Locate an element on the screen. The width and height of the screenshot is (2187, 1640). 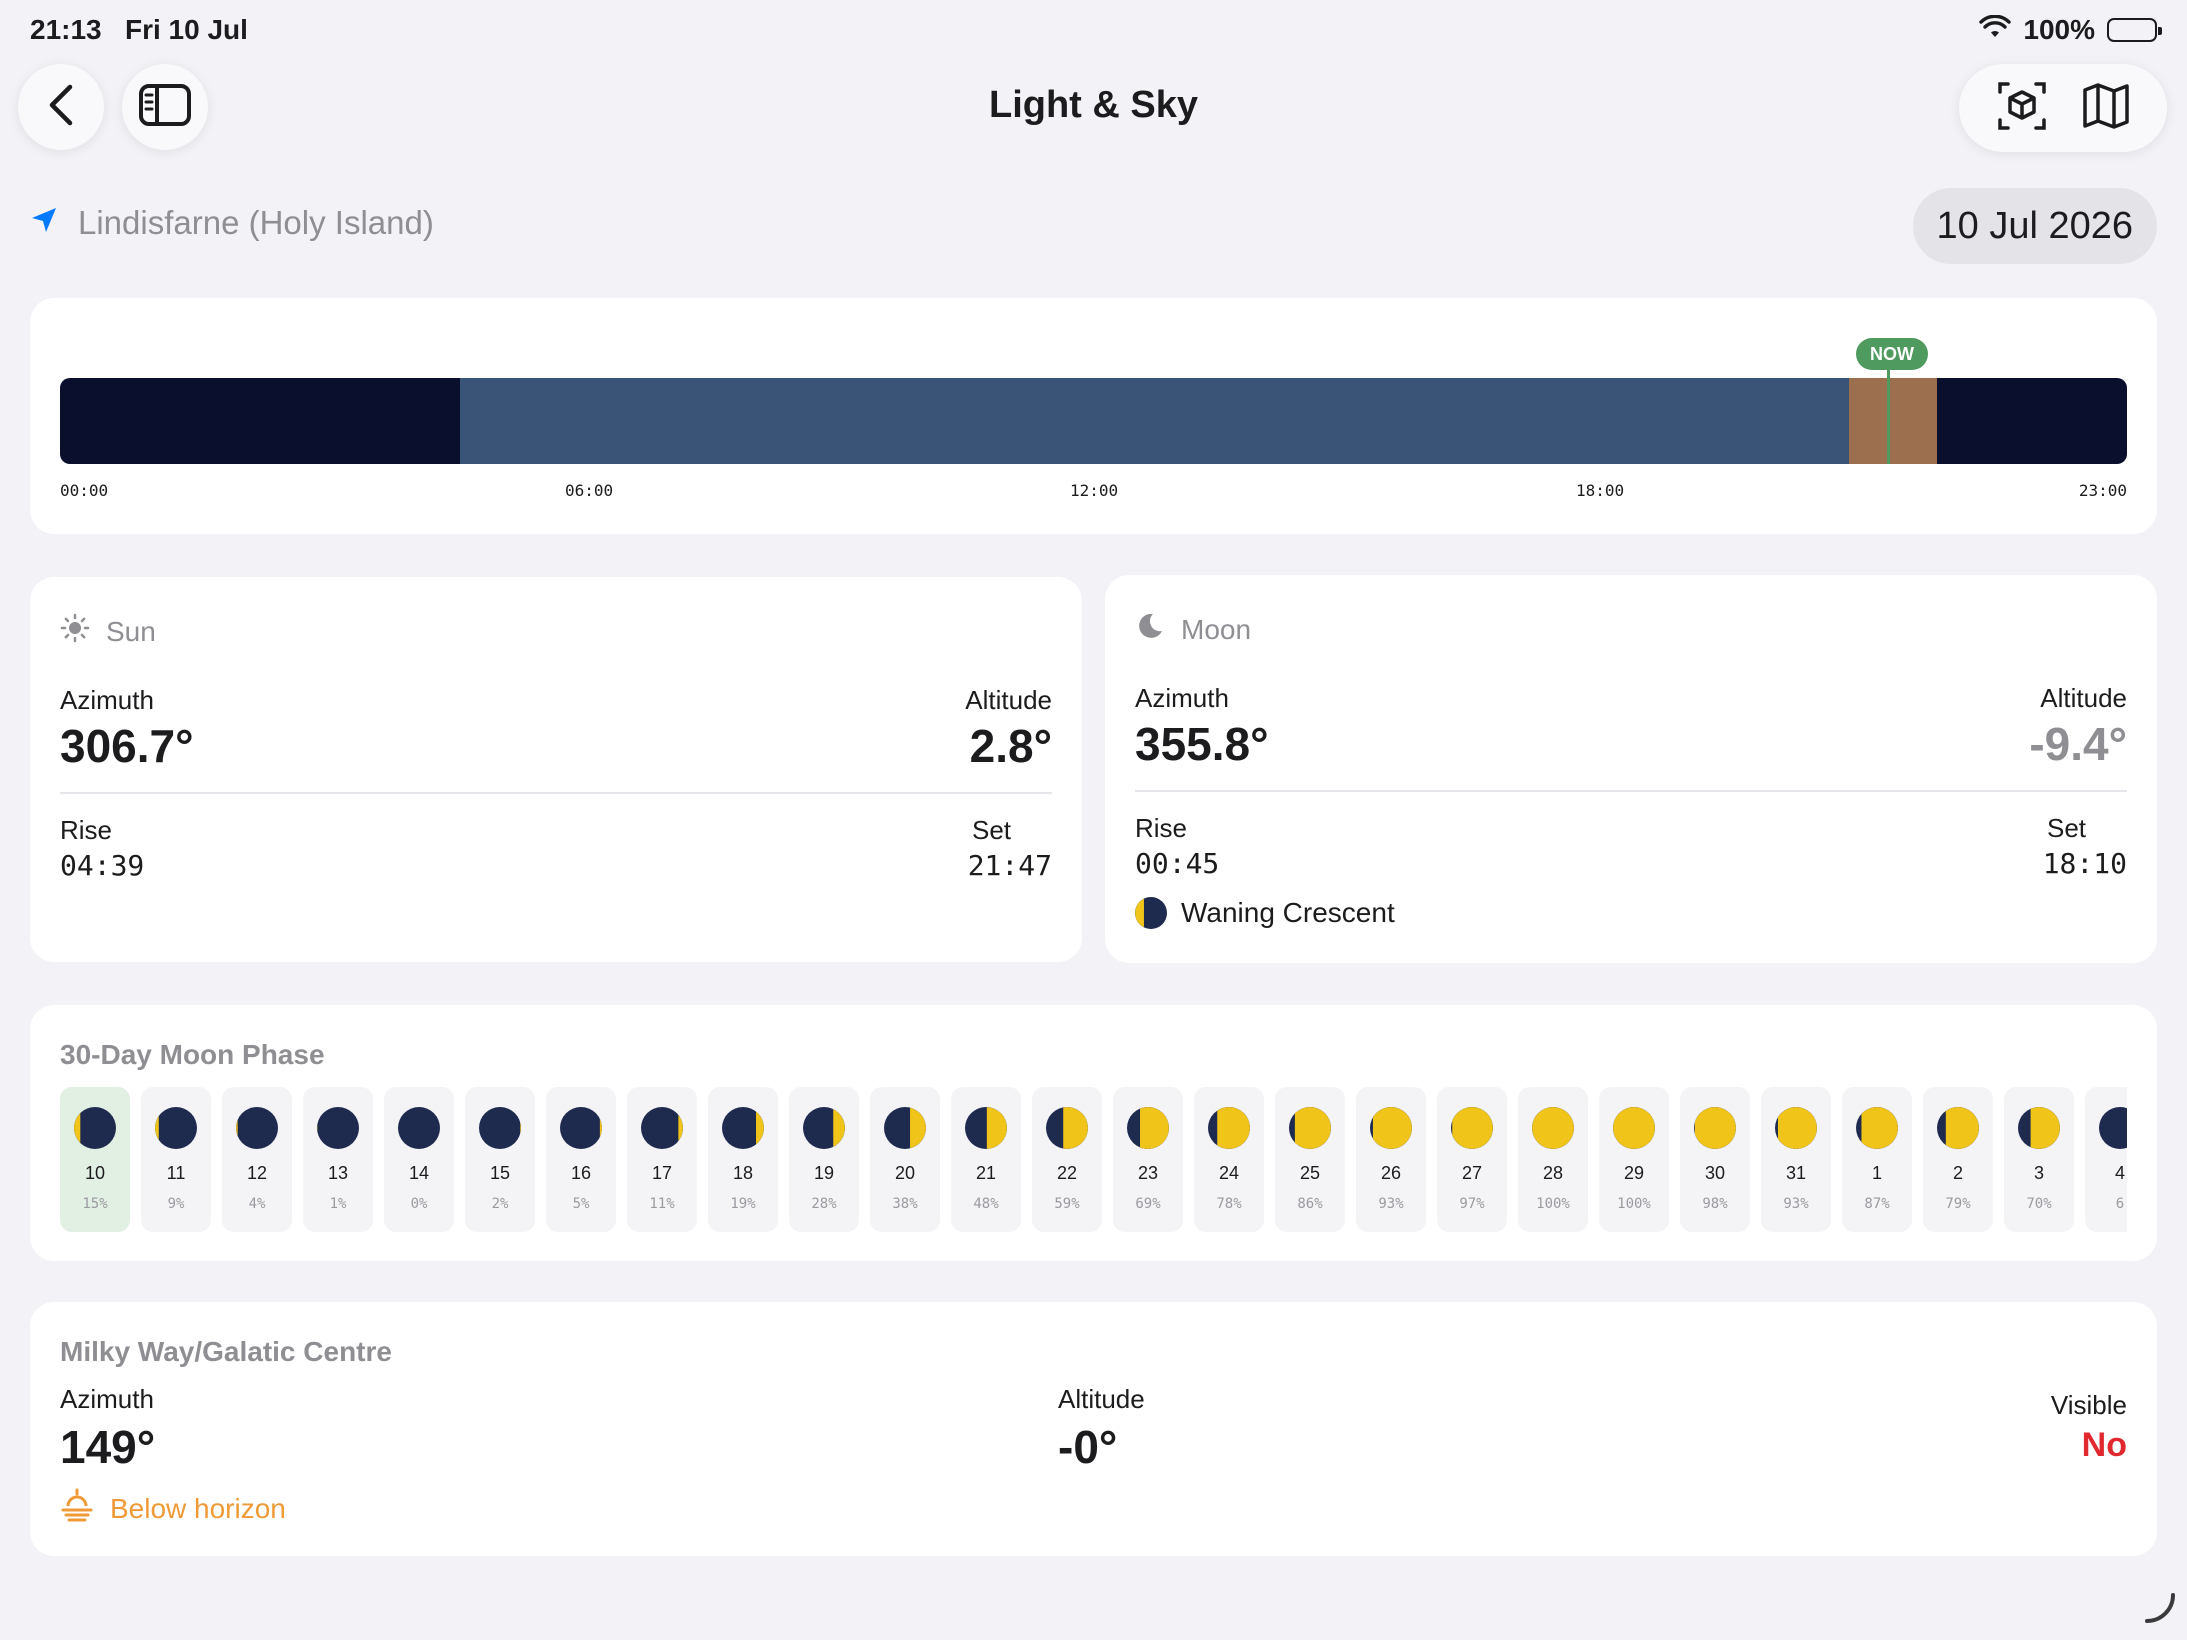
moon-phase-day-tile: 12 4% is located at coordinates (257, 1159).